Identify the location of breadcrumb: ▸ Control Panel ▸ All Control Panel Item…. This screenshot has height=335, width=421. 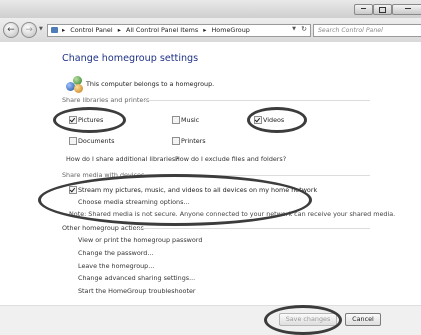
(157, 30).